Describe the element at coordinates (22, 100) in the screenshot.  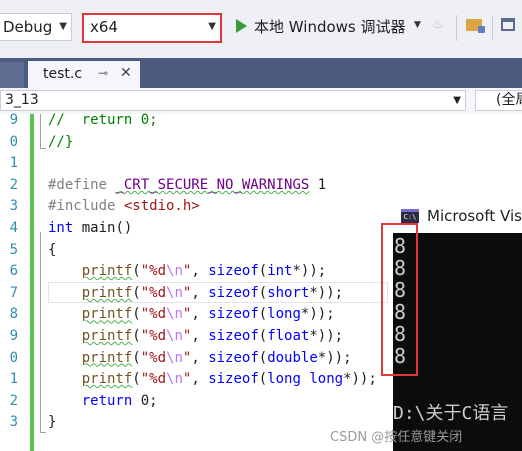
I see `scope-value: 3_13` at that location.